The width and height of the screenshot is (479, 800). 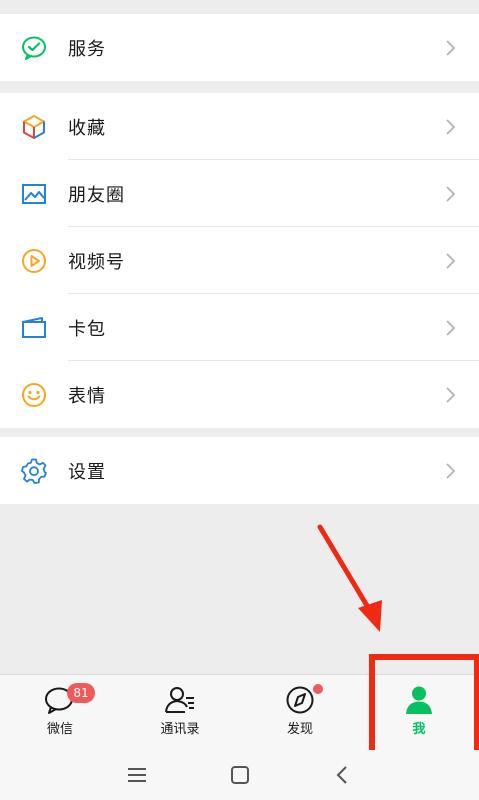 What do you see at coordinates (34, 48) in the screenshot?
I see `wechat-pay-icon` at bounding box center [34, 48].